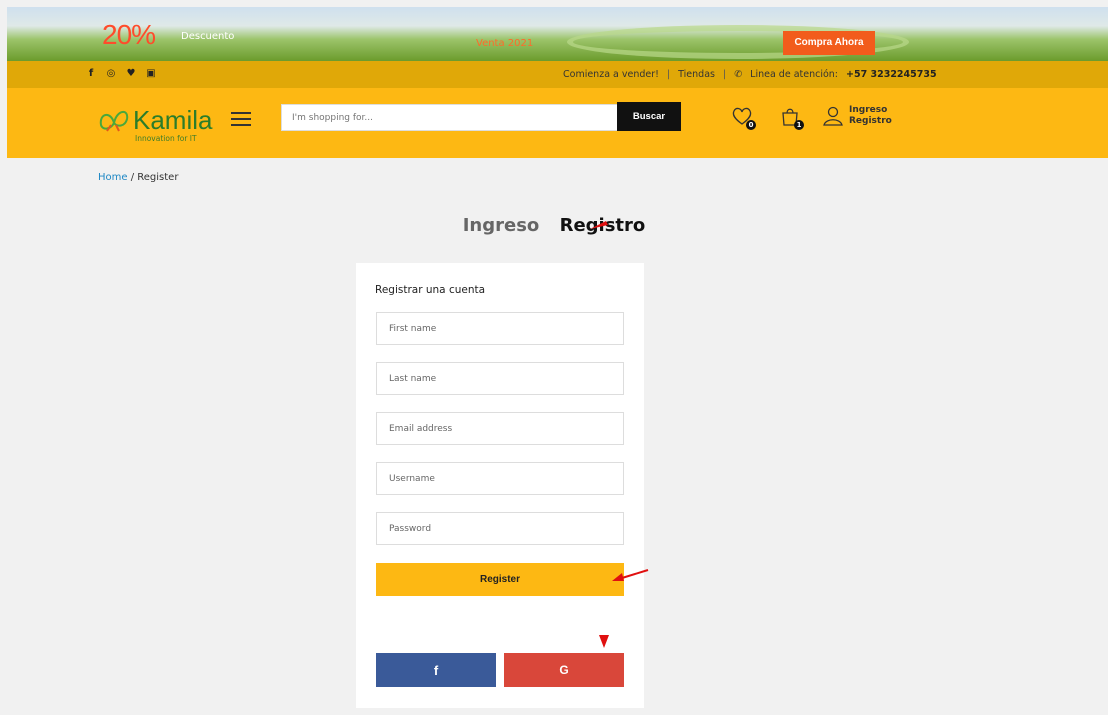  Describe the element at coordinates (696, 74) in the screenshot. I see `stores-link: Tiendas` at that location.